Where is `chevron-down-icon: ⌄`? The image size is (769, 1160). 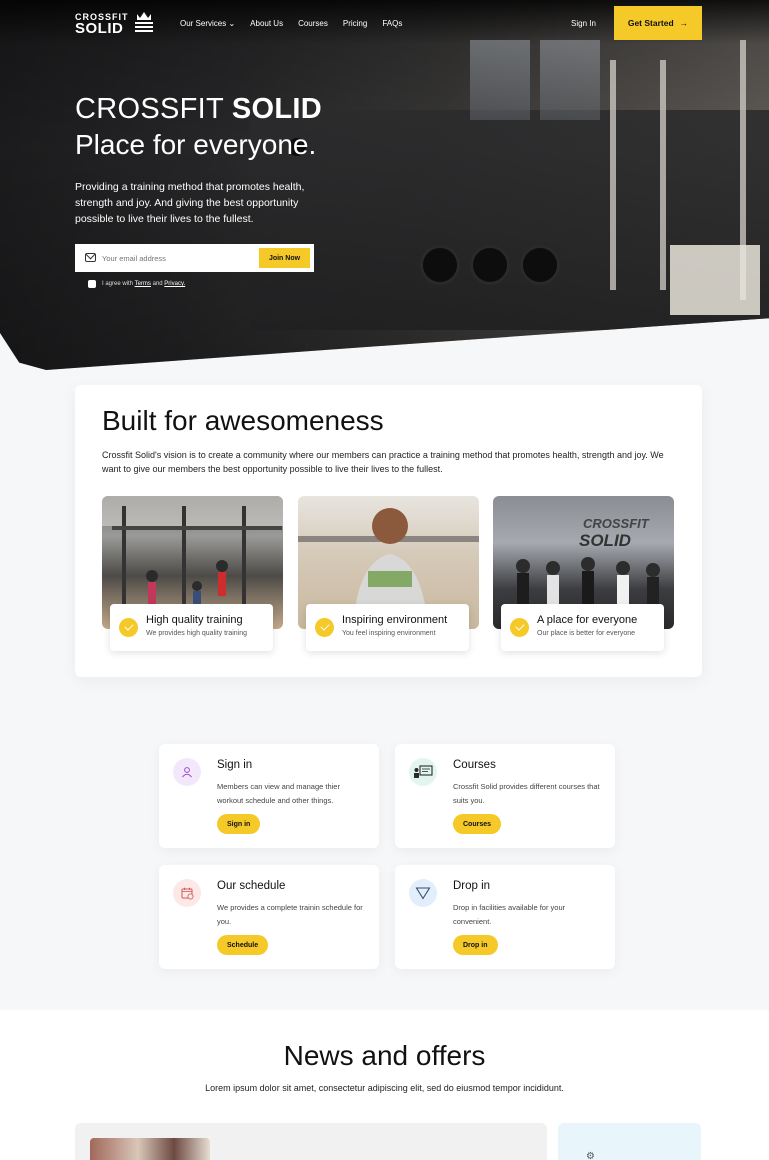 chevron-down-icon: ⌄ is located at coordinates (232, 23).